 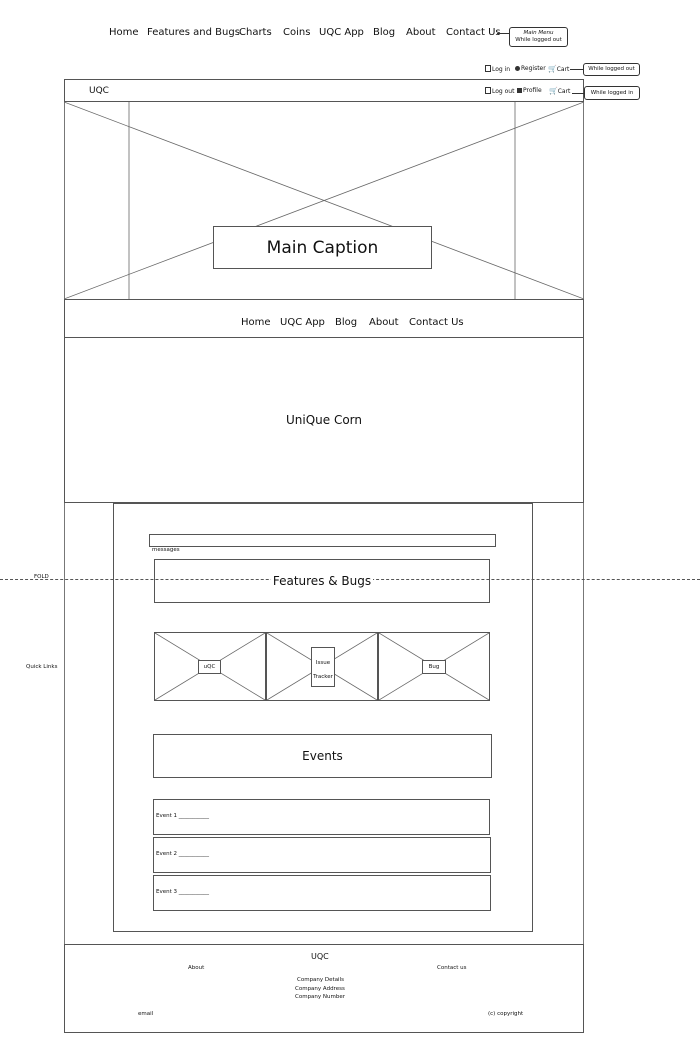 I want to click on profile-icon, so click(x=519, y=90).